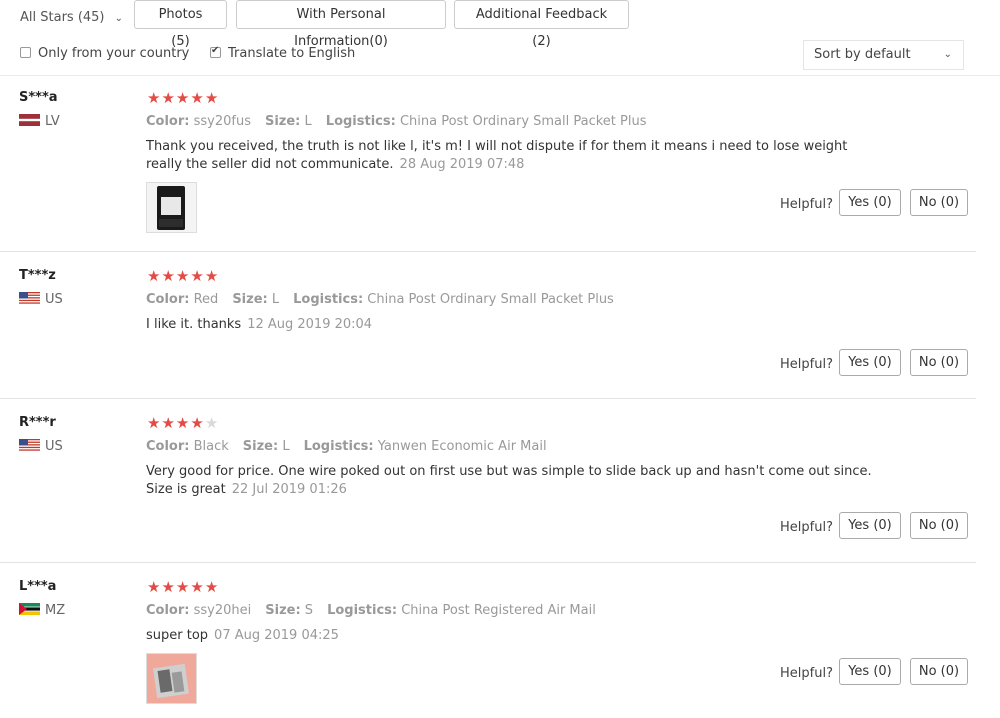 This screenshot has height=718, width=1000. I want to click on reviewer-name: S***a, so click(38, 97).